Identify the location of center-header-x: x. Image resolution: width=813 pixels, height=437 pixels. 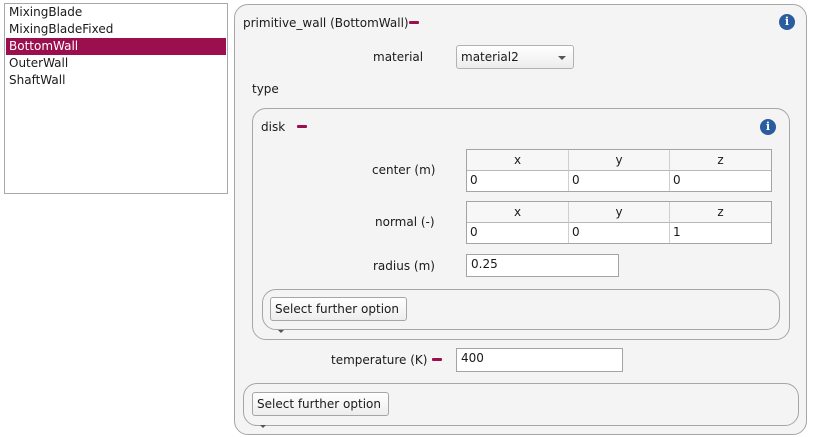
(518, 160).